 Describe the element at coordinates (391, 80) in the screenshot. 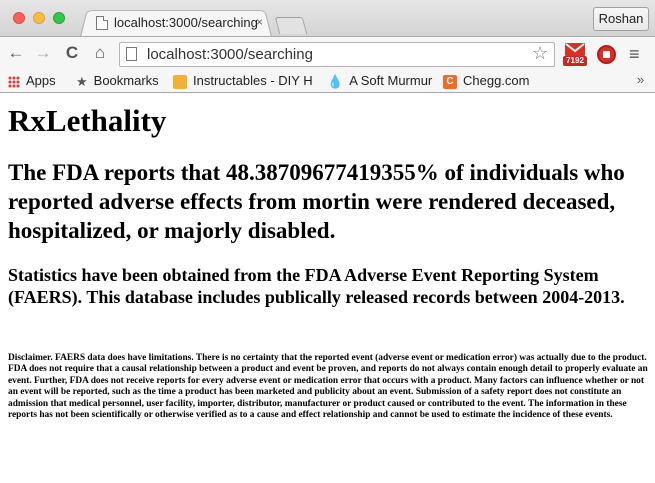

I see `bookmark-label: A Soft Murmur` at that location.